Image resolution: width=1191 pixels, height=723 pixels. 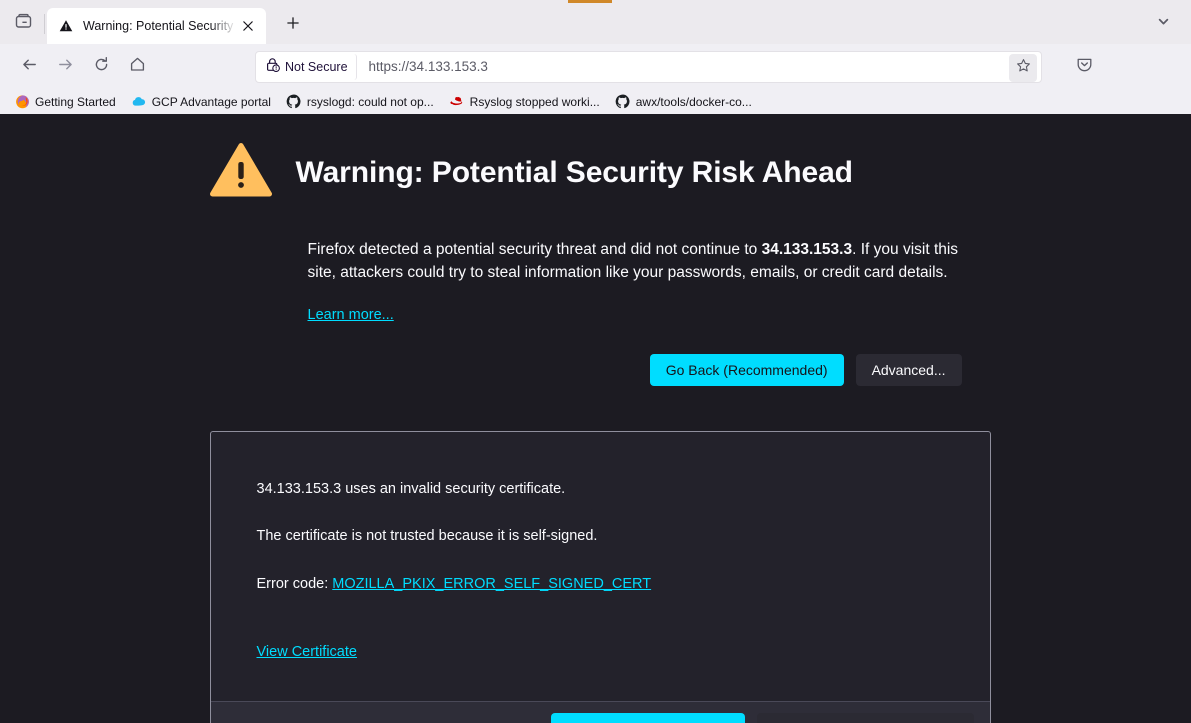 I want to click on browser-tab: Warning: Potential Security Risk, so click(x=156, y=26).